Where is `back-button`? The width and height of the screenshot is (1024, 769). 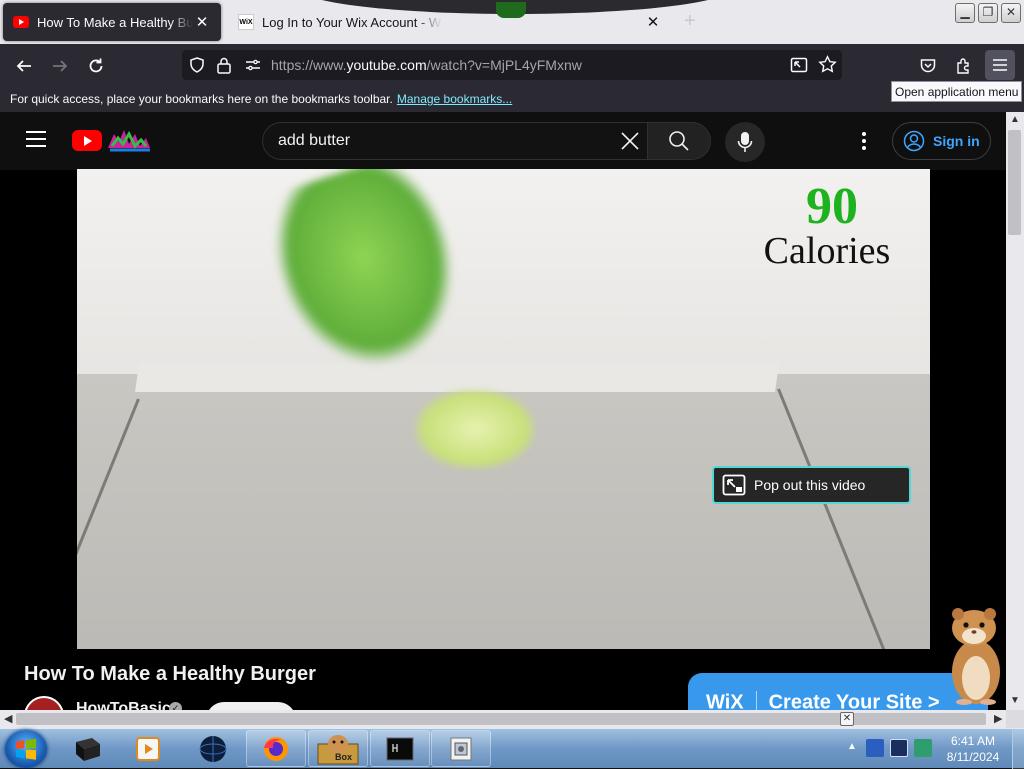 back-button is located at coordinates (24, 66).